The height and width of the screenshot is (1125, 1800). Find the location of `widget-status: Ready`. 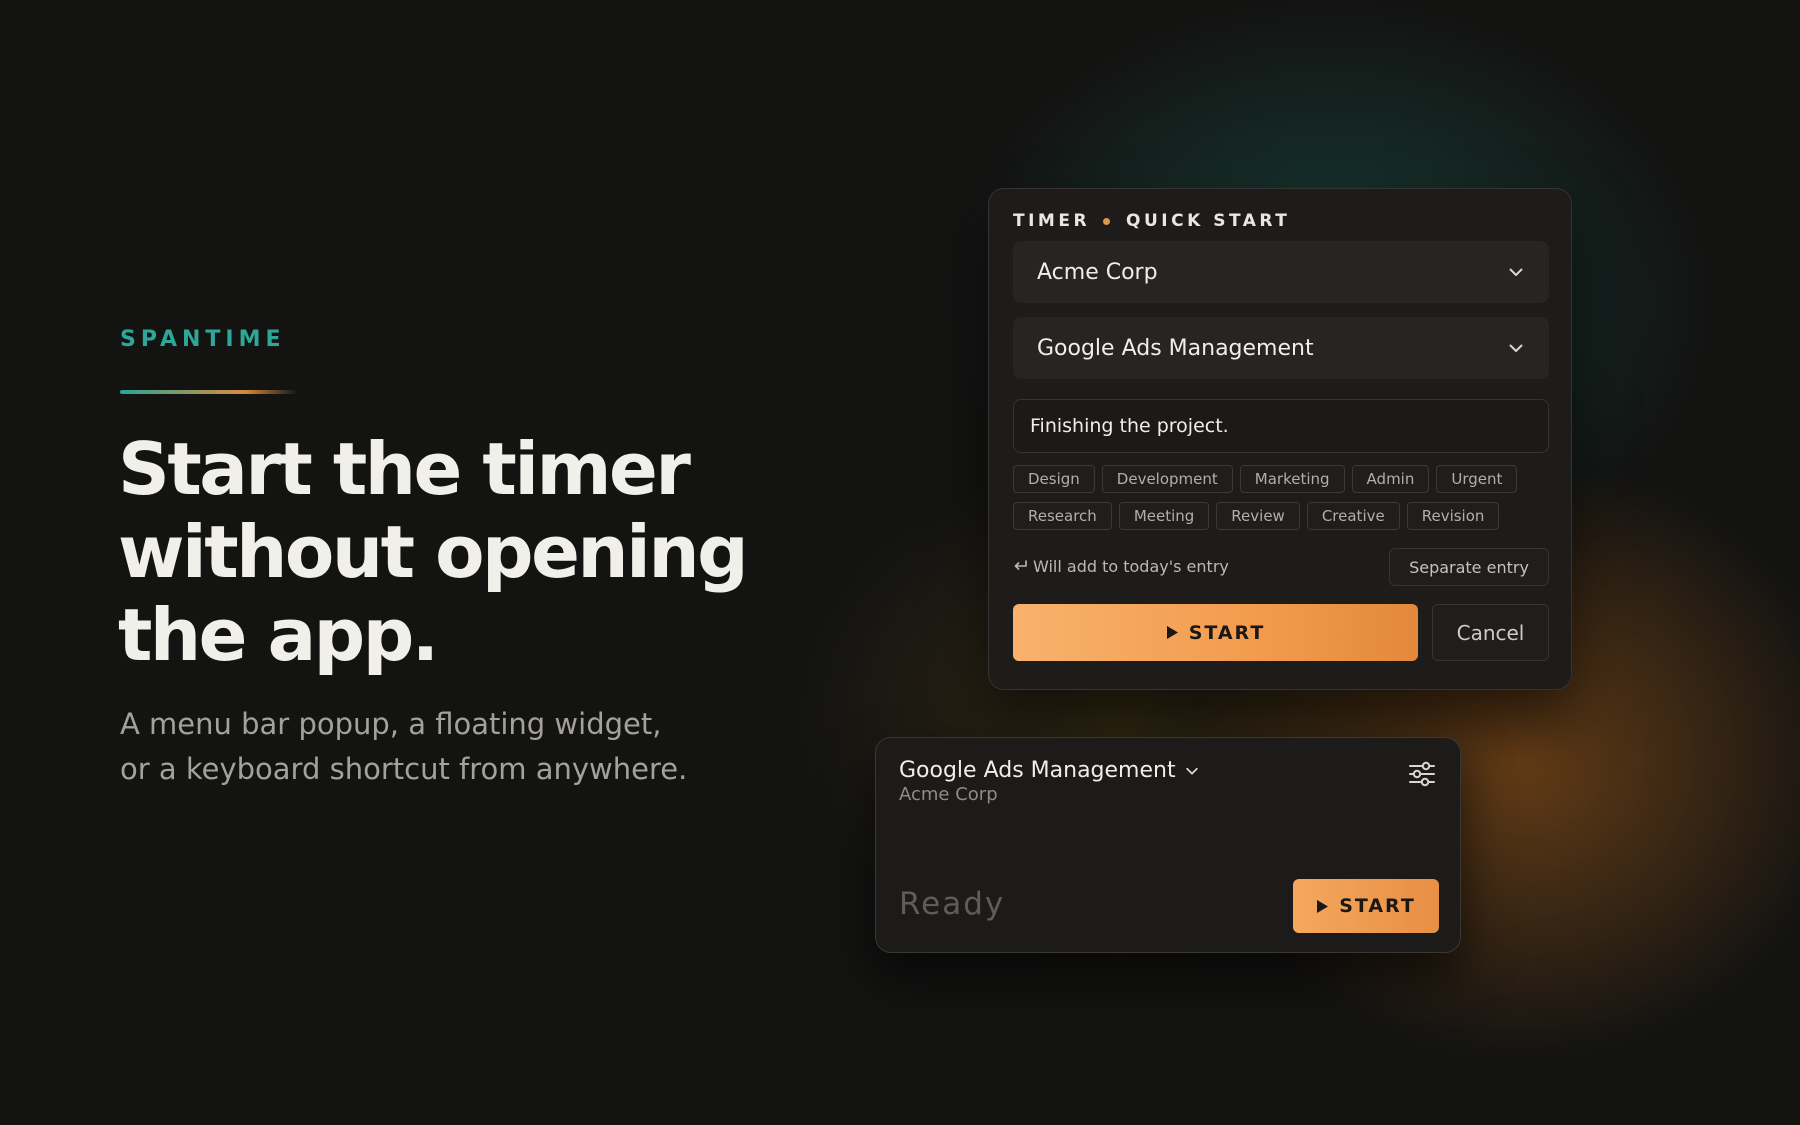

widget-status: Ready is located at coordinates (952, 904).